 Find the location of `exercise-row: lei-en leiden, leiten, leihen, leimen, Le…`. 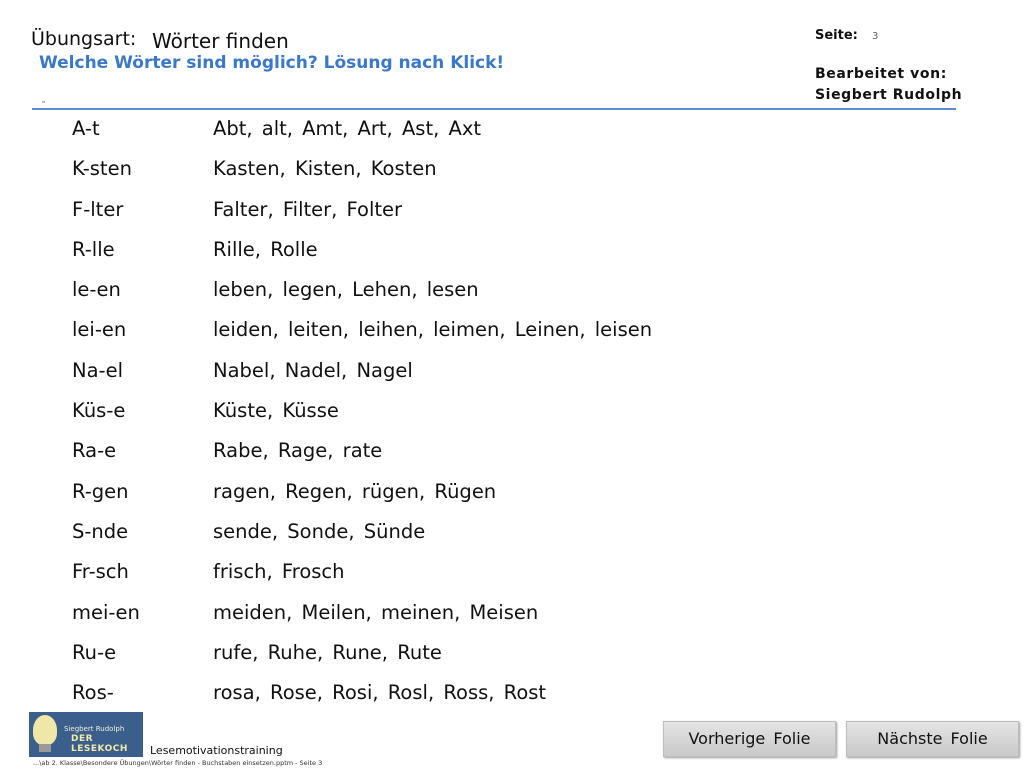

exercise-row: lei-en leiden, leiten, leihen, leimen, Le… is located at coordinates (452, 337).